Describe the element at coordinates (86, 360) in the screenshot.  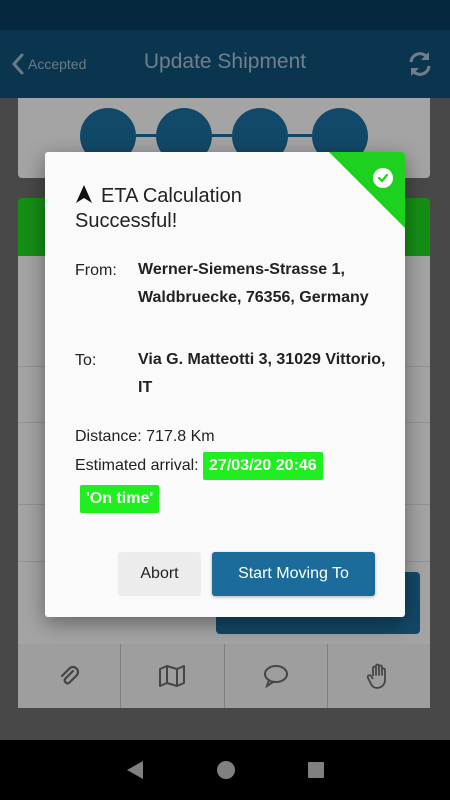
I see `to-label: To:` at that location.